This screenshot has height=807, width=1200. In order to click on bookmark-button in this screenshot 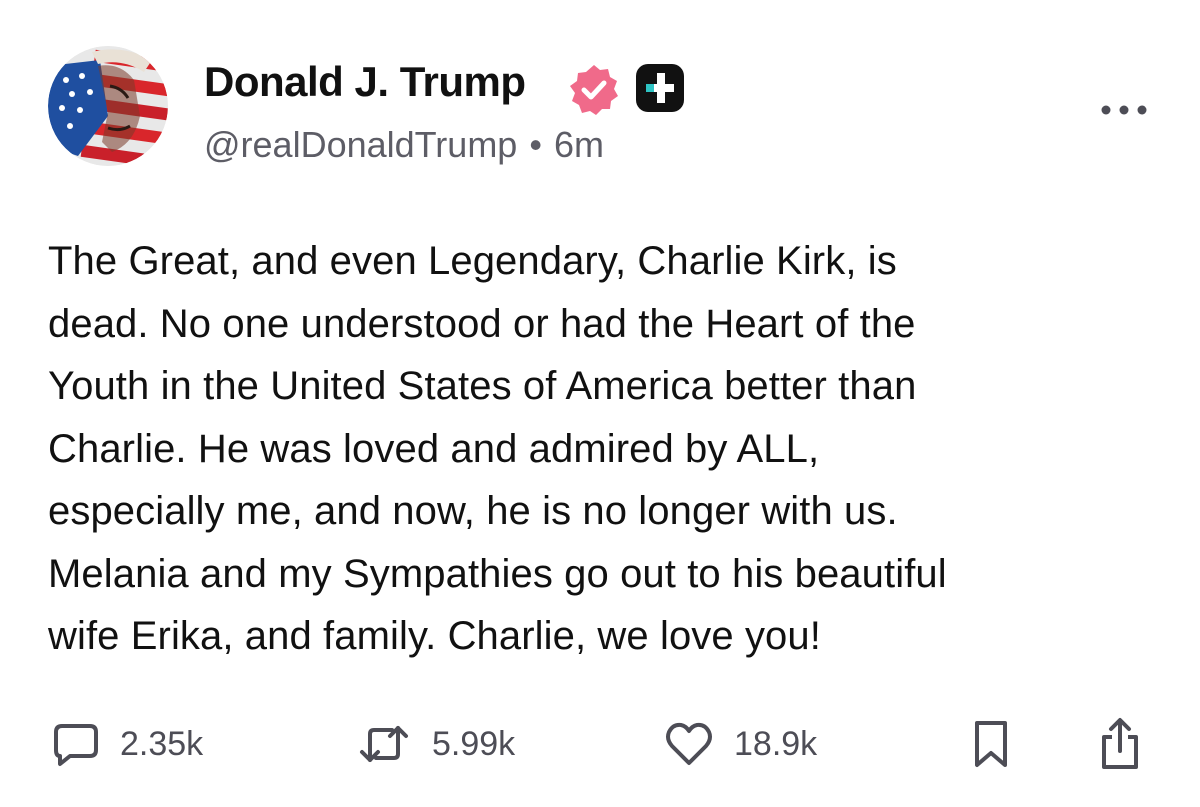, I will do `click(991, 744)`.